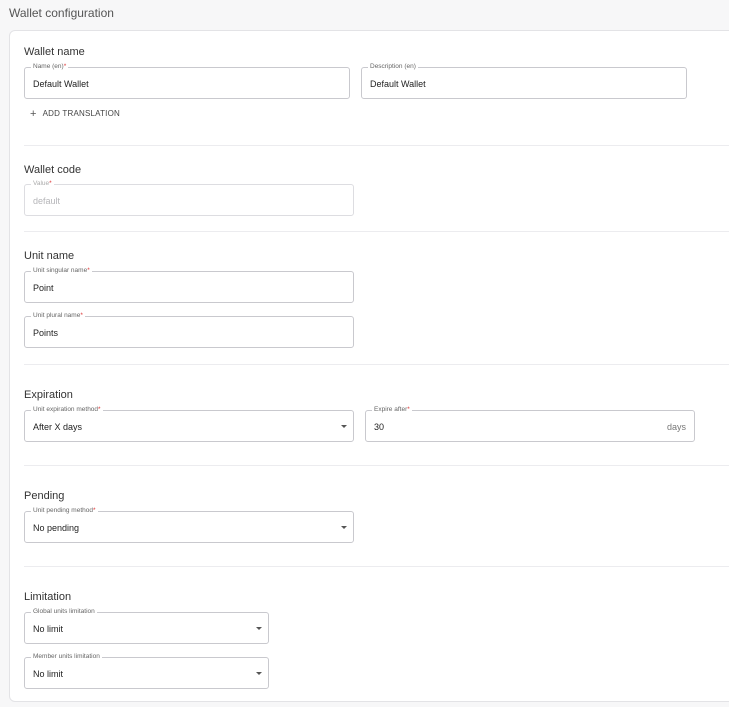 This screenshot has width=729, height=707. I want to click on expiration-method-value: After X days, so click(58, 427).